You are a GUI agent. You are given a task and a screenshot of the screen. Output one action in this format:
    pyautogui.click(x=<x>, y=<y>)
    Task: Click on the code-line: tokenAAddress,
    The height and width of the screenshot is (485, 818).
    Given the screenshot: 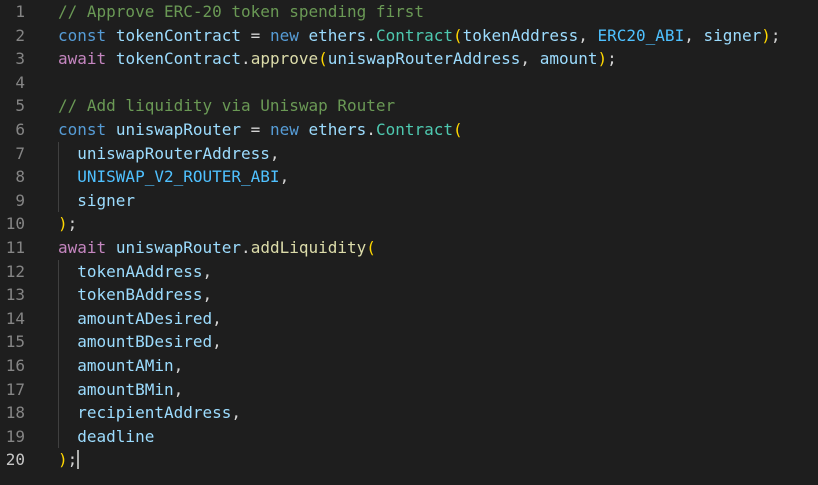 What is the action you would take?
    pyautogui.click(x=135, y=272)
    